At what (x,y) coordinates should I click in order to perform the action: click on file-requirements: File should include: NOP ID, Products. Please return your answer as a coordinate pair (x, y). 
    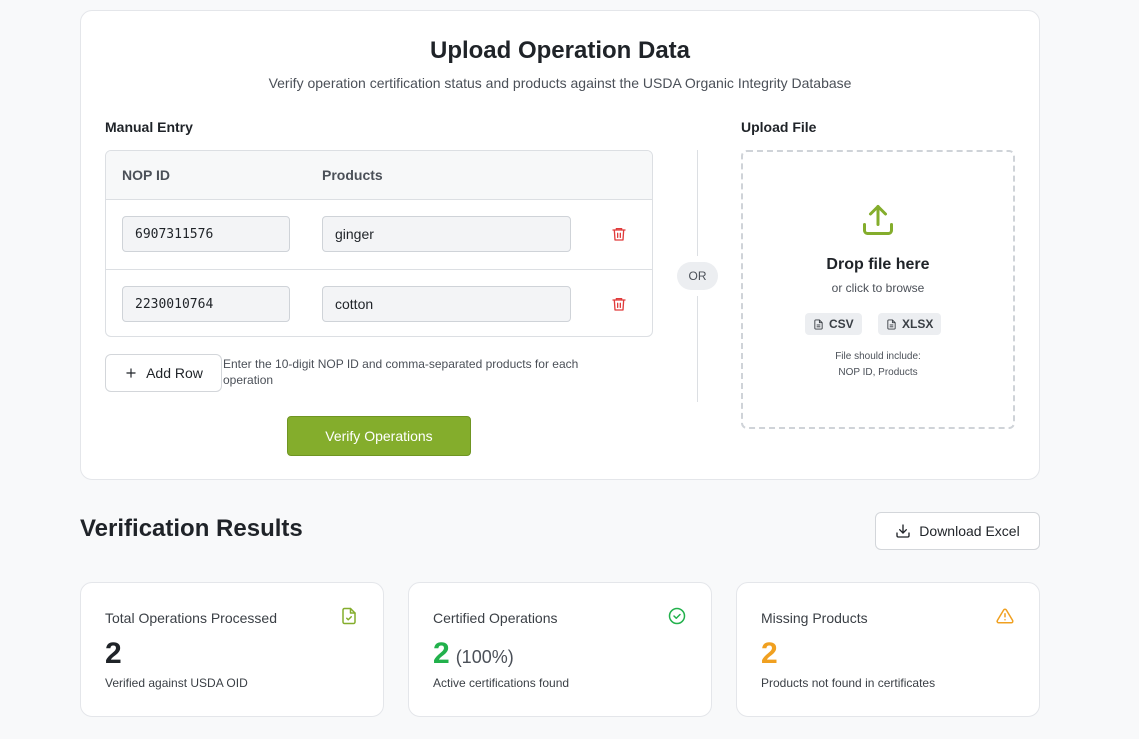
    Looking at the image, I should click on (878, 365).